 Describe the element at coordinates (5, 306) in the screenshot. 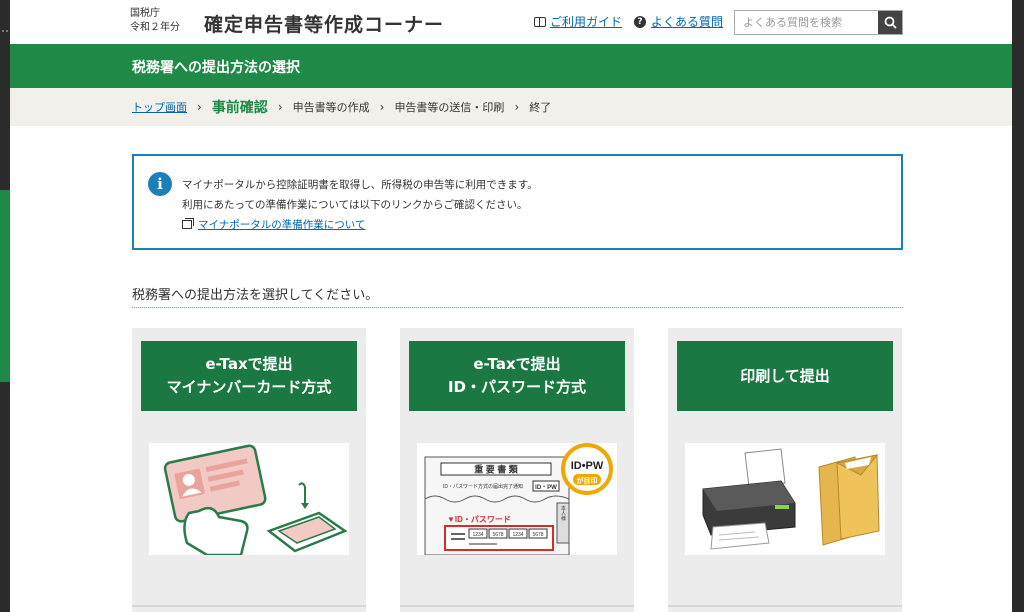

I see `left-window-edge` at that location.